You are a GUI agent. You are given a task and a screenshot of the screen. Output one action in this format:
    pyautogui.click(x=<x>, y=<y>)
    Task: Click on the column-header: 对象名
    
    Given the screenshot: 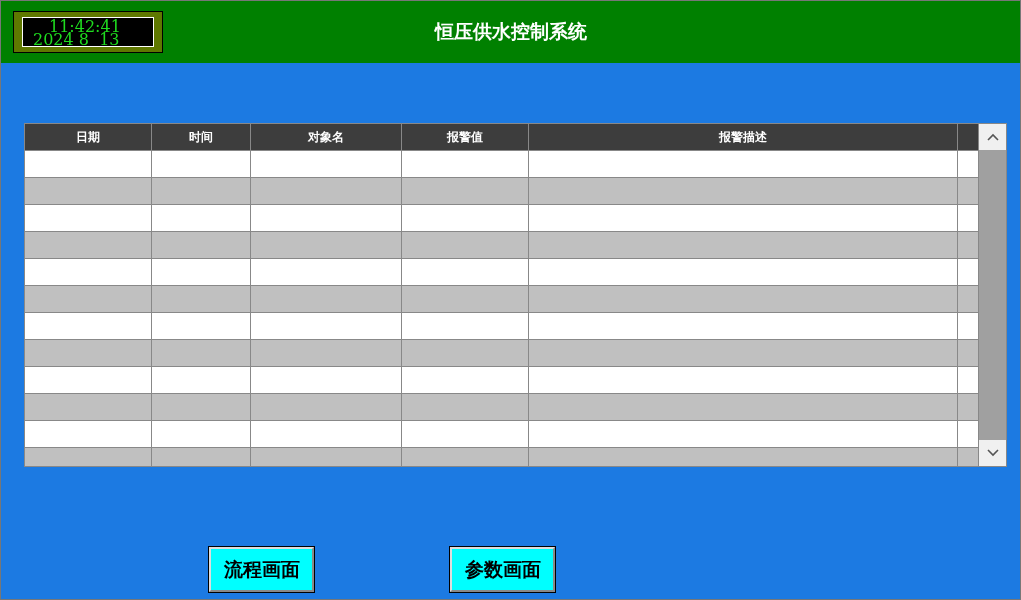 What is the action you would take?
    pyautogui.click(x=326, y=137)
    